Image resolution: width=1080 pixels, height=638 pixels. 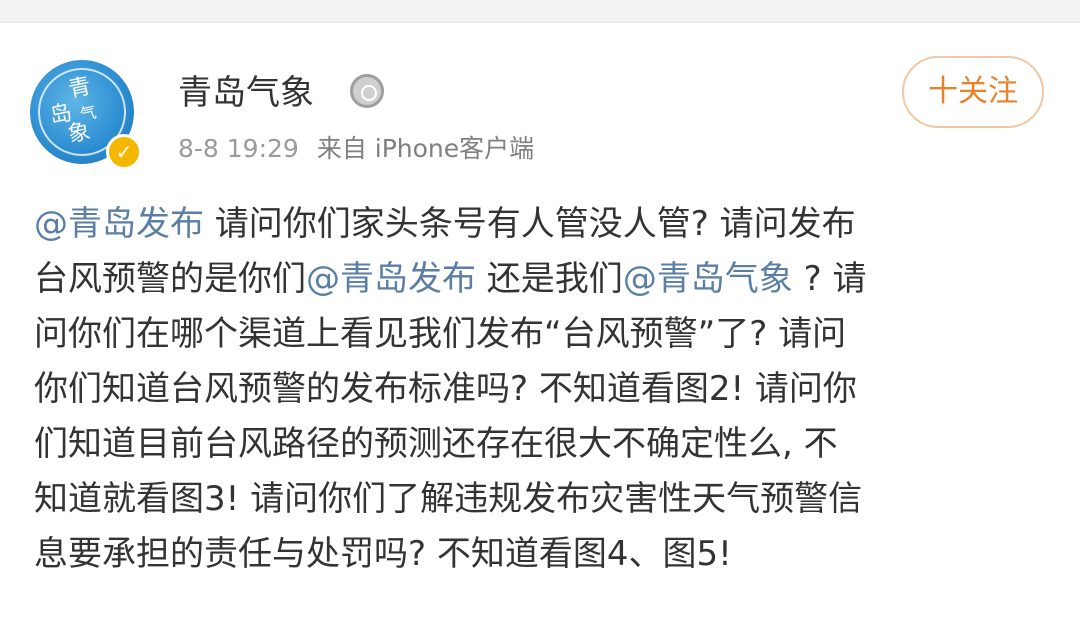 What do you see at coordinates (79, 134) in the screenshot?
I see `avatar-char: 象` at bounding box center [79, 134].